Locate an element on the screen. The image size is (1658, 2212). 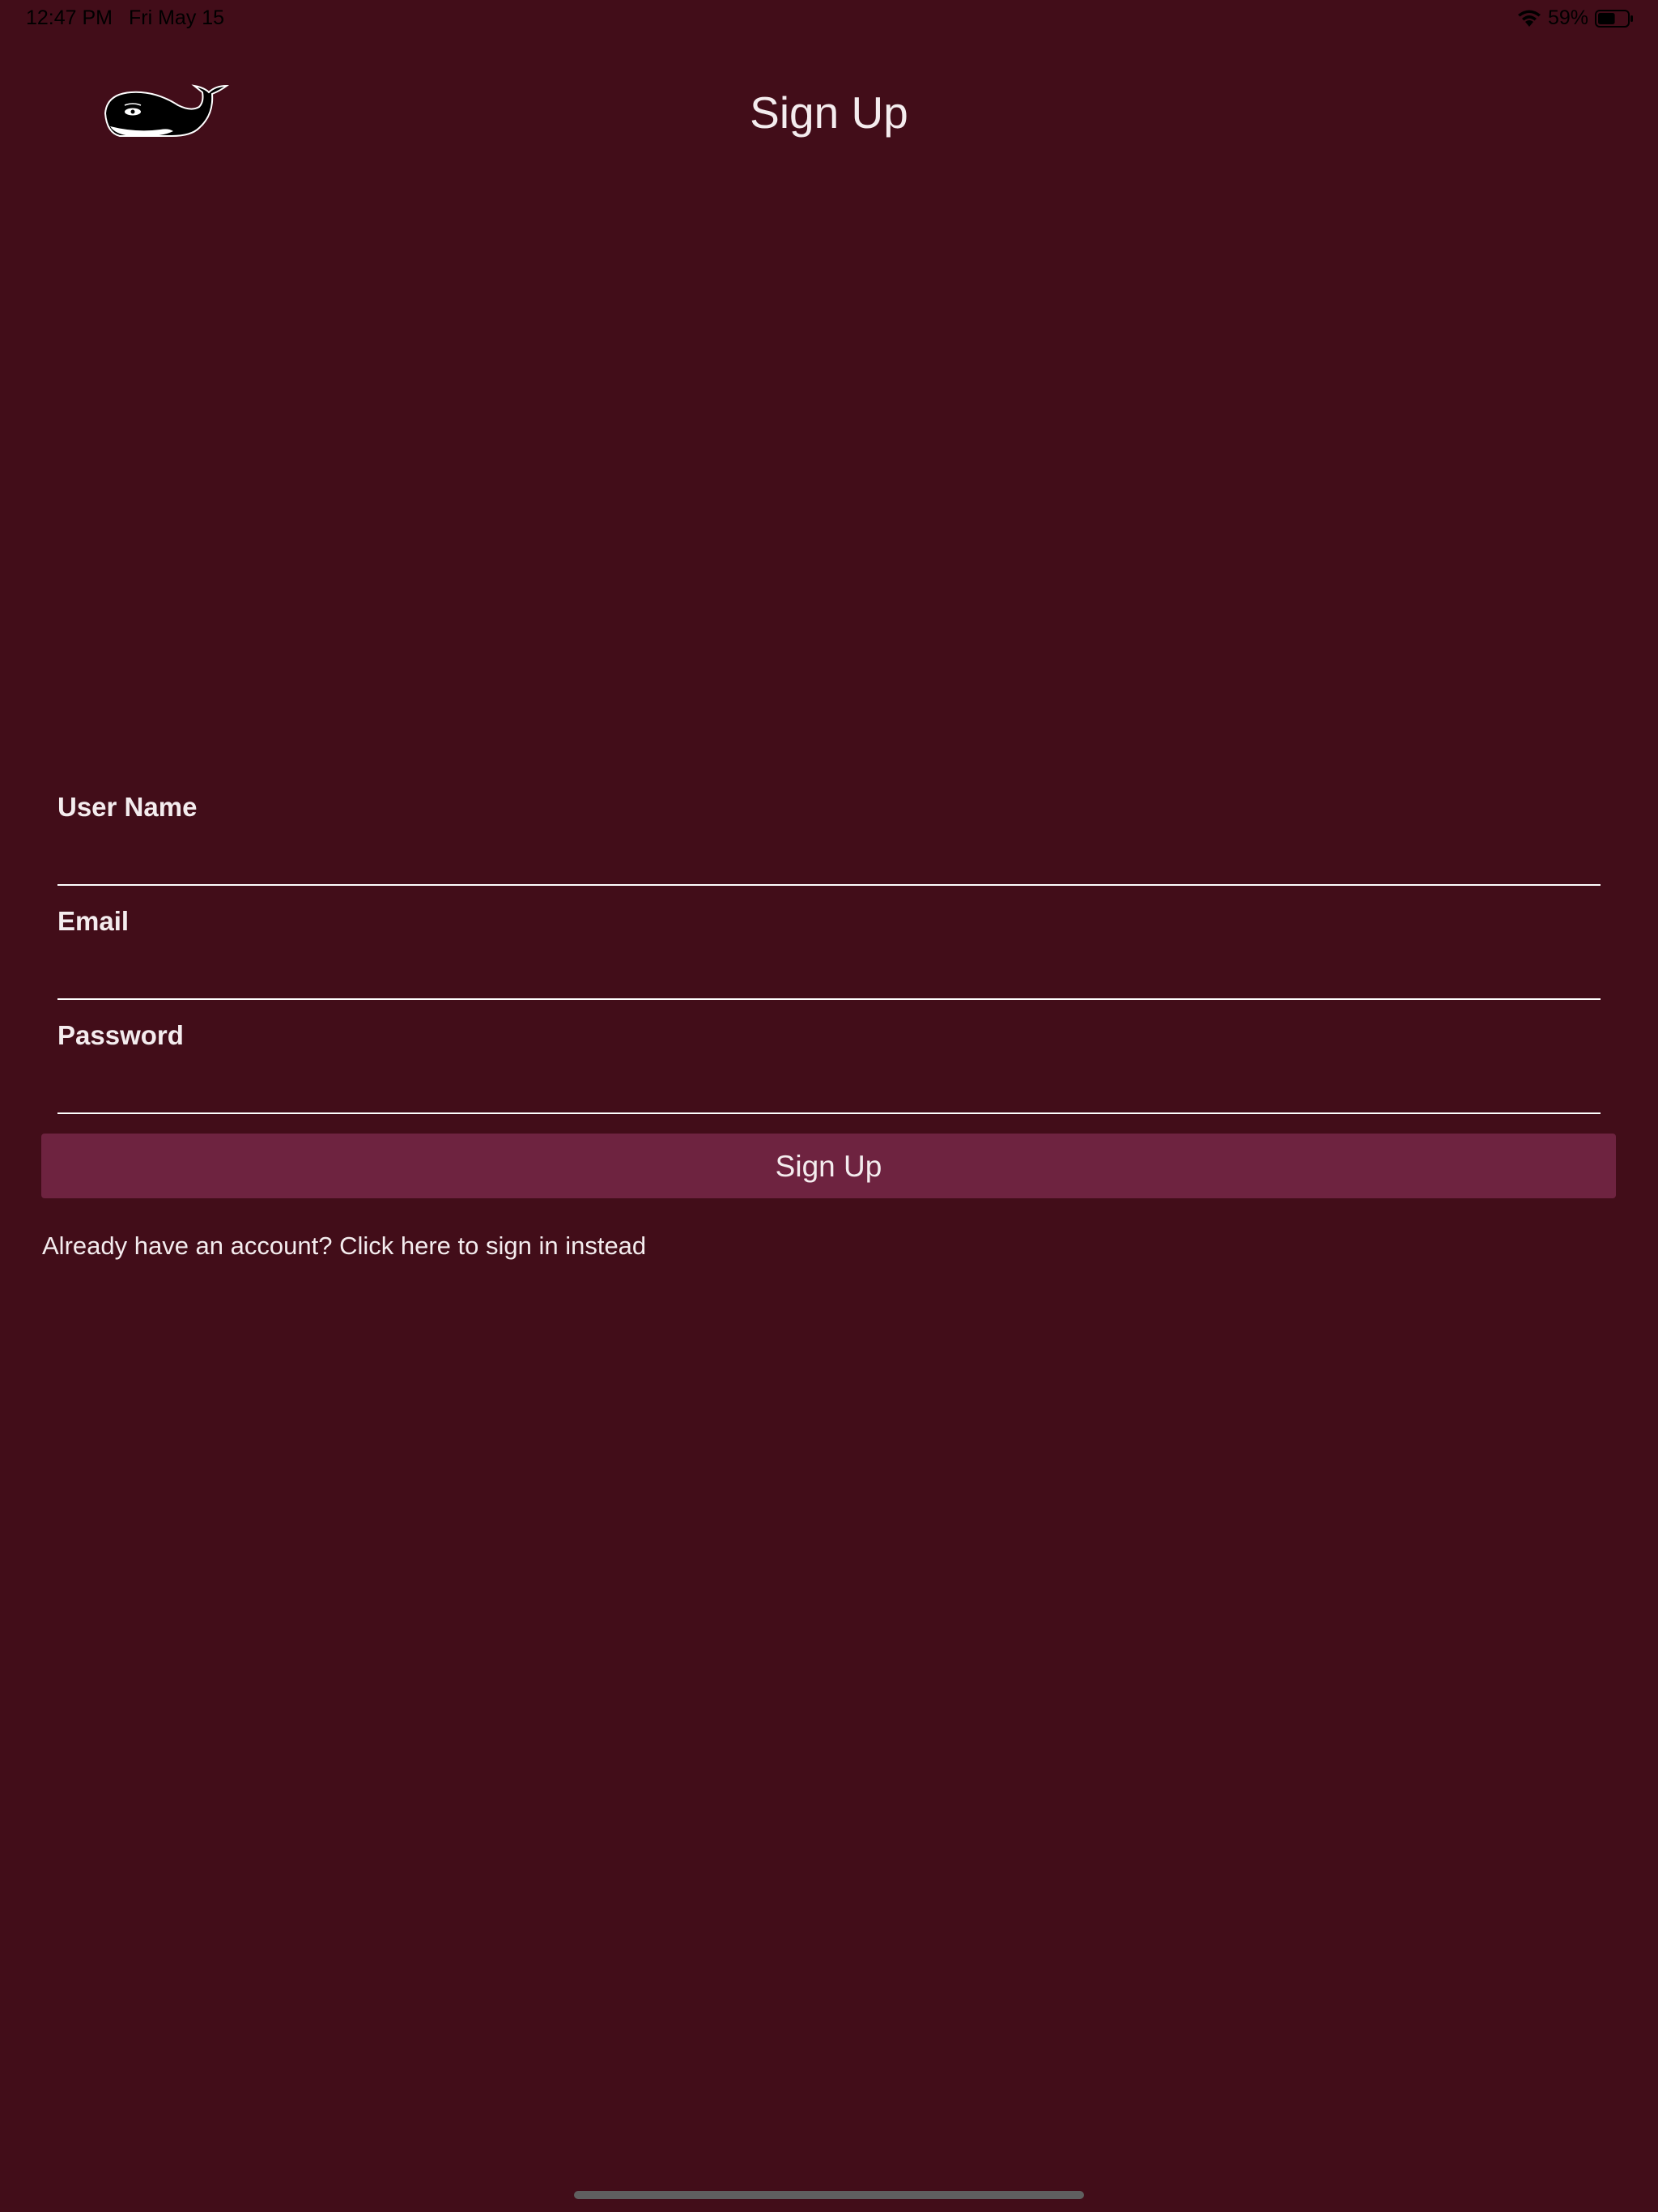
username-field: User Name is located at coordinates (829, 843).